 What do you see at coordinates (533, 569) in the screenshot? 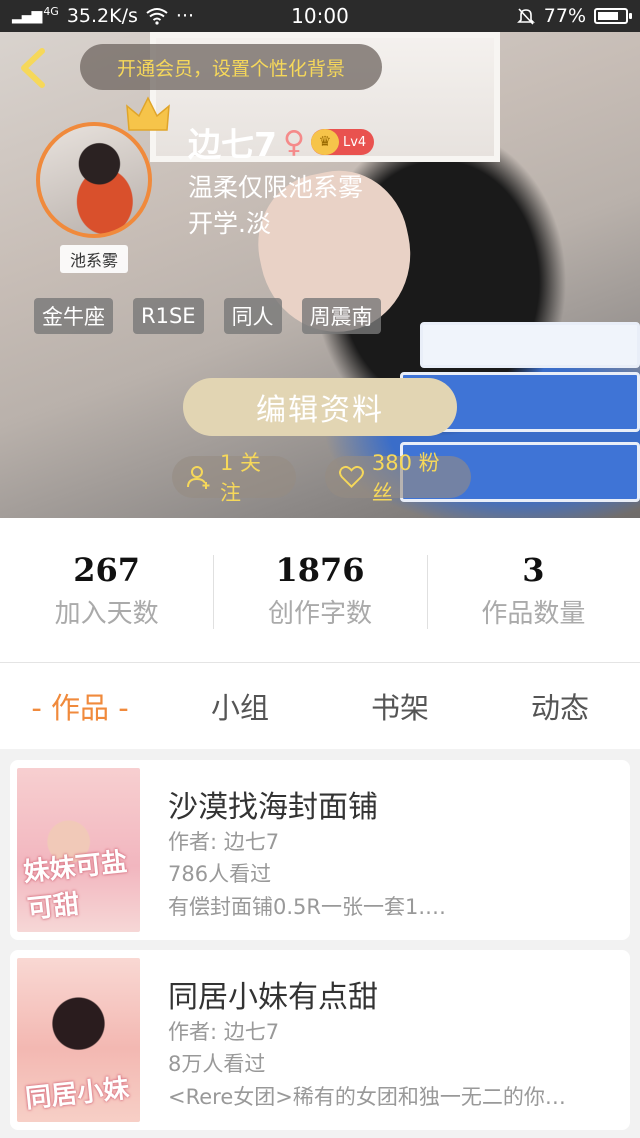
I see `stat-value: 3` at bounding box center [533, 569].